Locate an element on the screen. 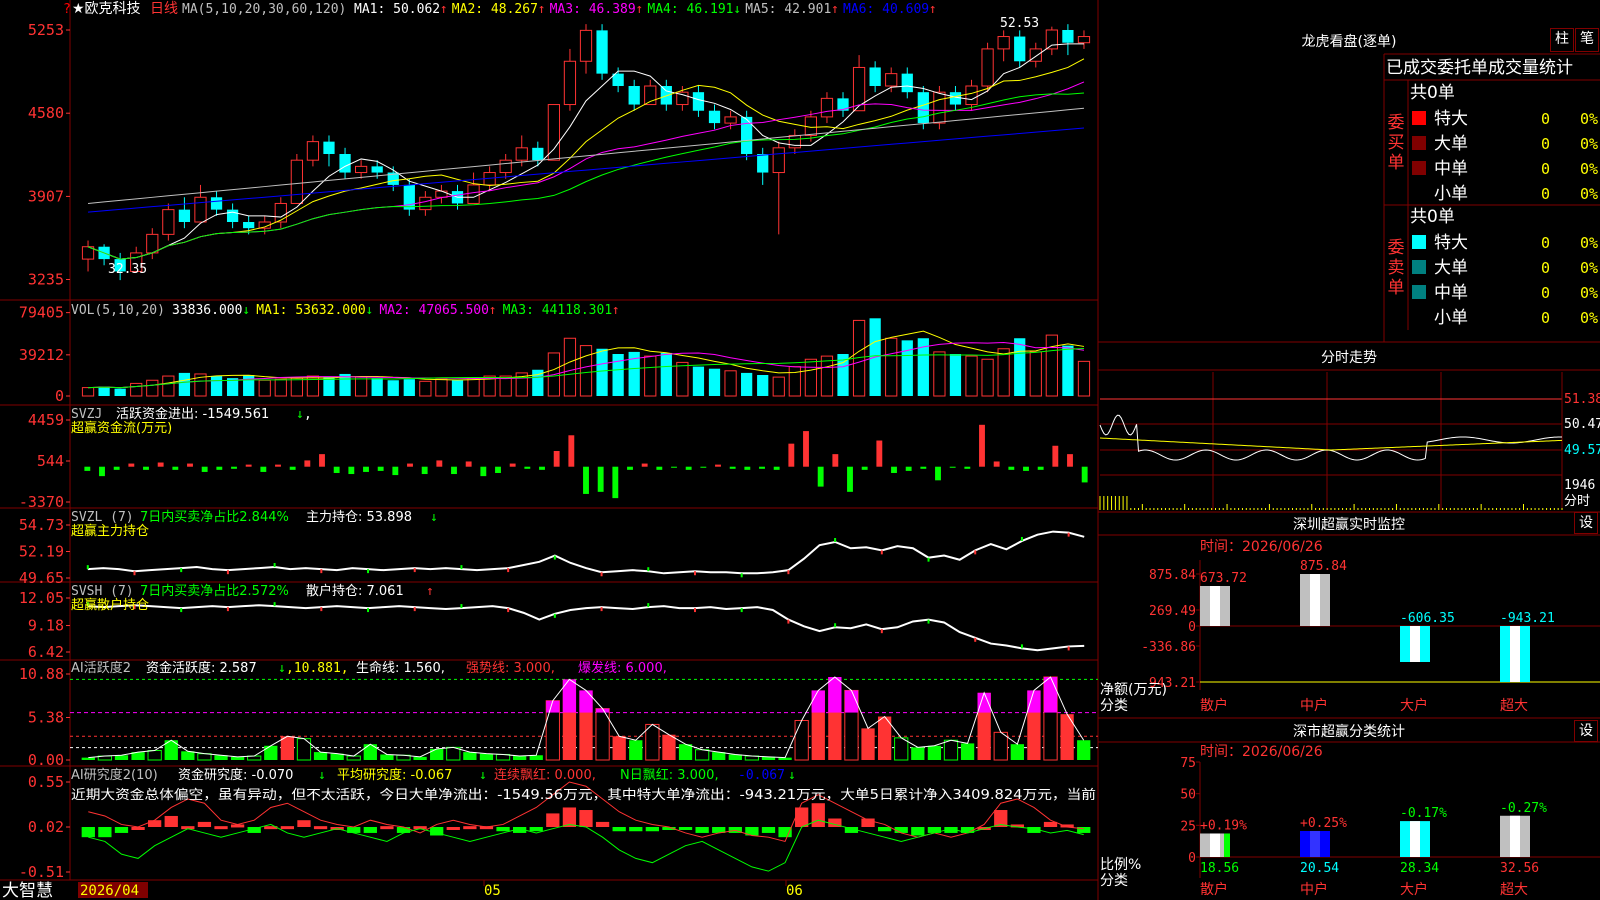 Image resolution: width=1600 pixels, height=900 pixels. price-axis-label: 5253 is located at coordinates (46, 30).